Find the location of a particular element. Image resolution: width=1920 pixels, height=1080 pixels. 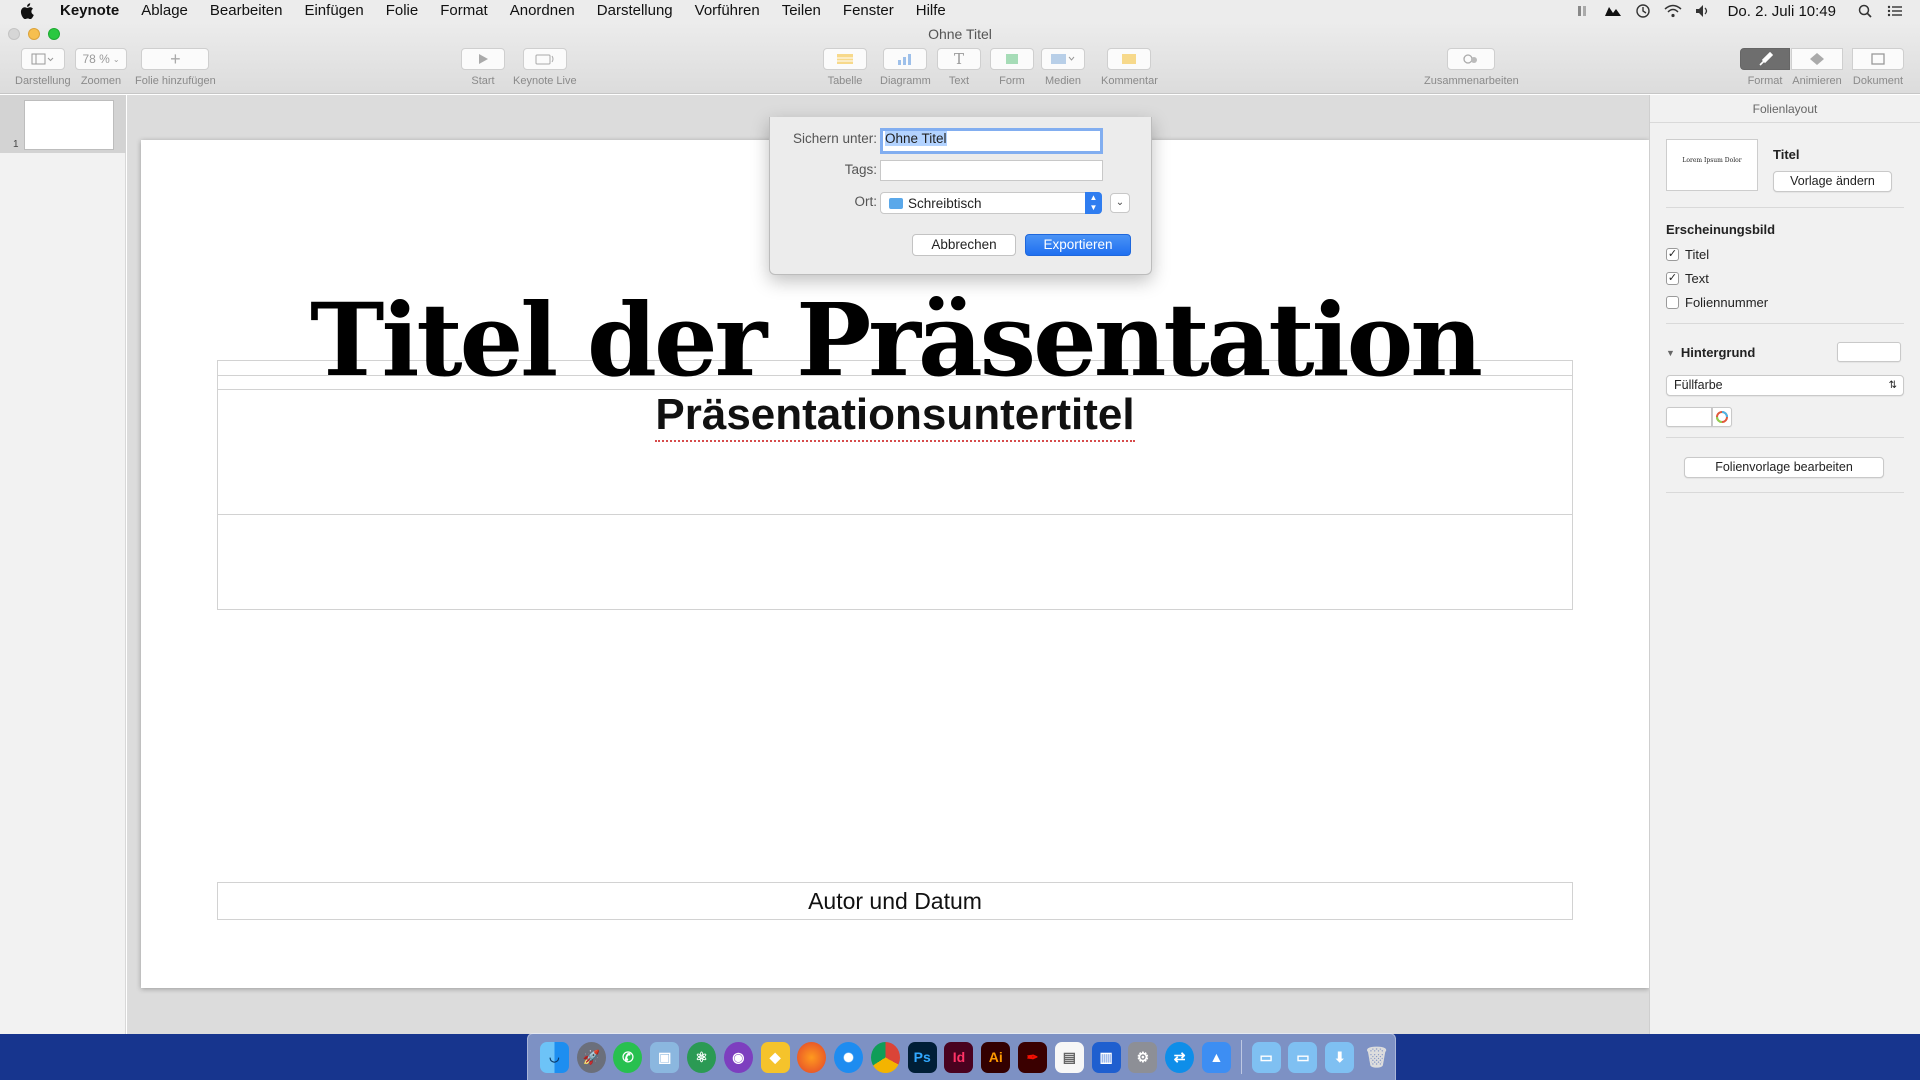

menu-darstellung: Darstellung is located at coordinates (635, 11).